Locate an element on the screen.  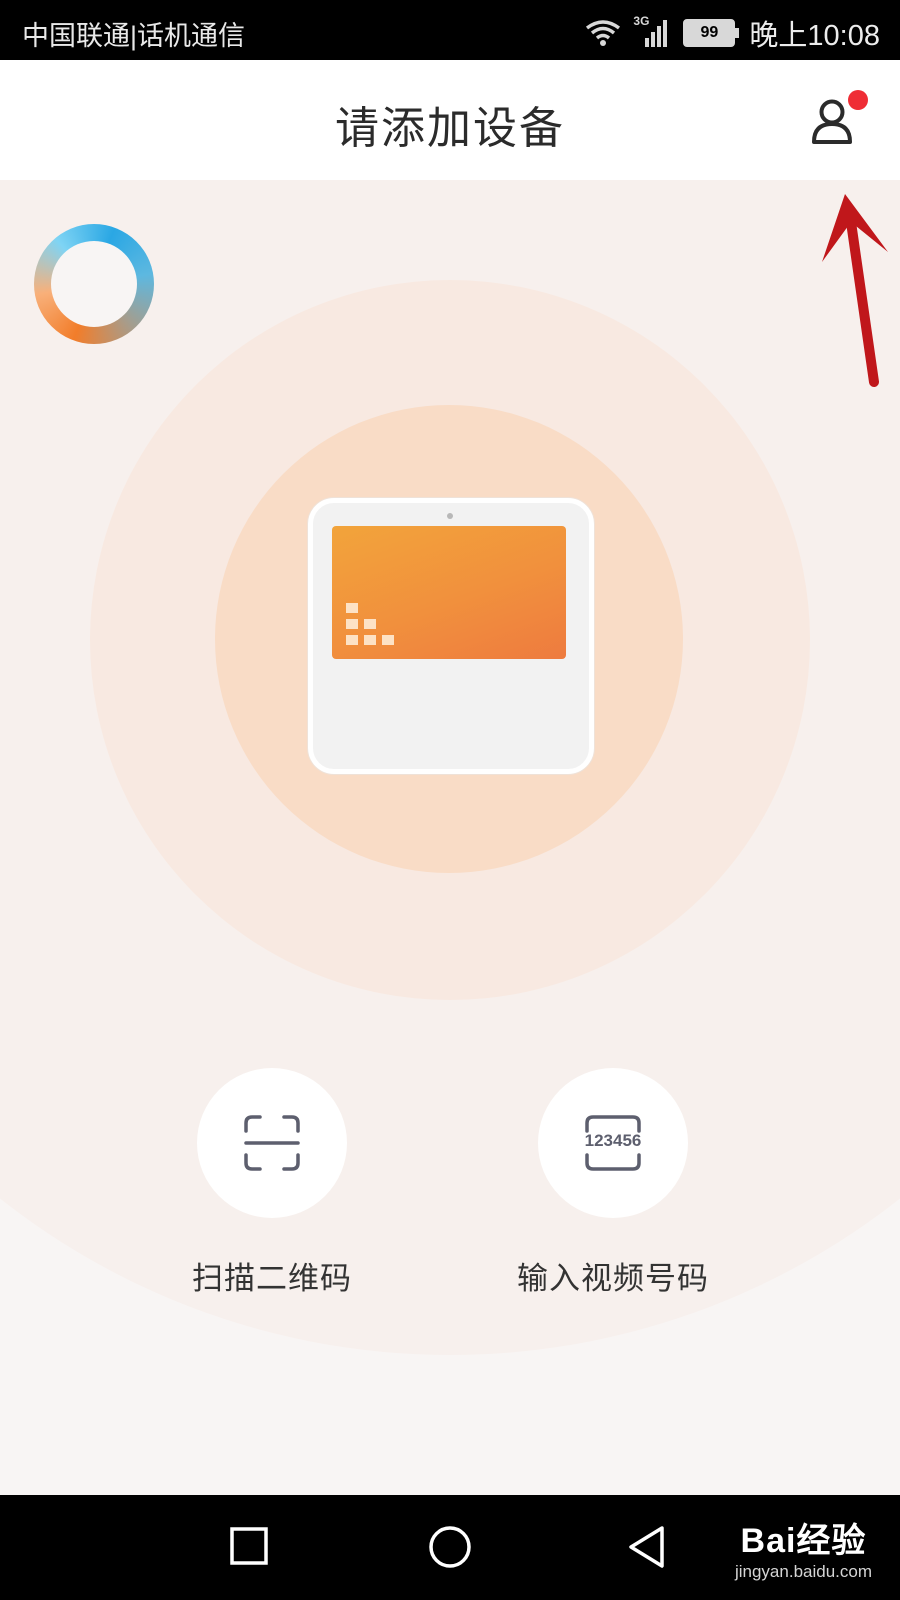
status-bar: 中国联通|话机通信 3G 99 晚上10:08 is located at coordinates (450, 30).